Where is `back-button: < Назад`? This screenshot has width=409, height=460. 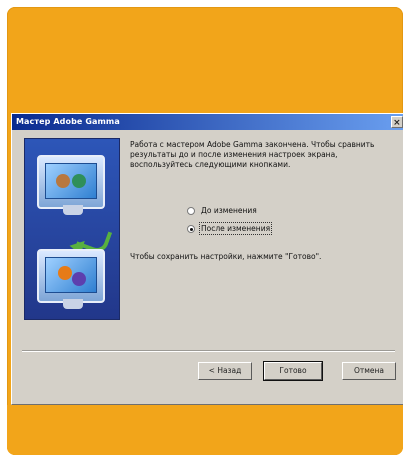 back-button: < Назад is located at coordinates (225, 371).